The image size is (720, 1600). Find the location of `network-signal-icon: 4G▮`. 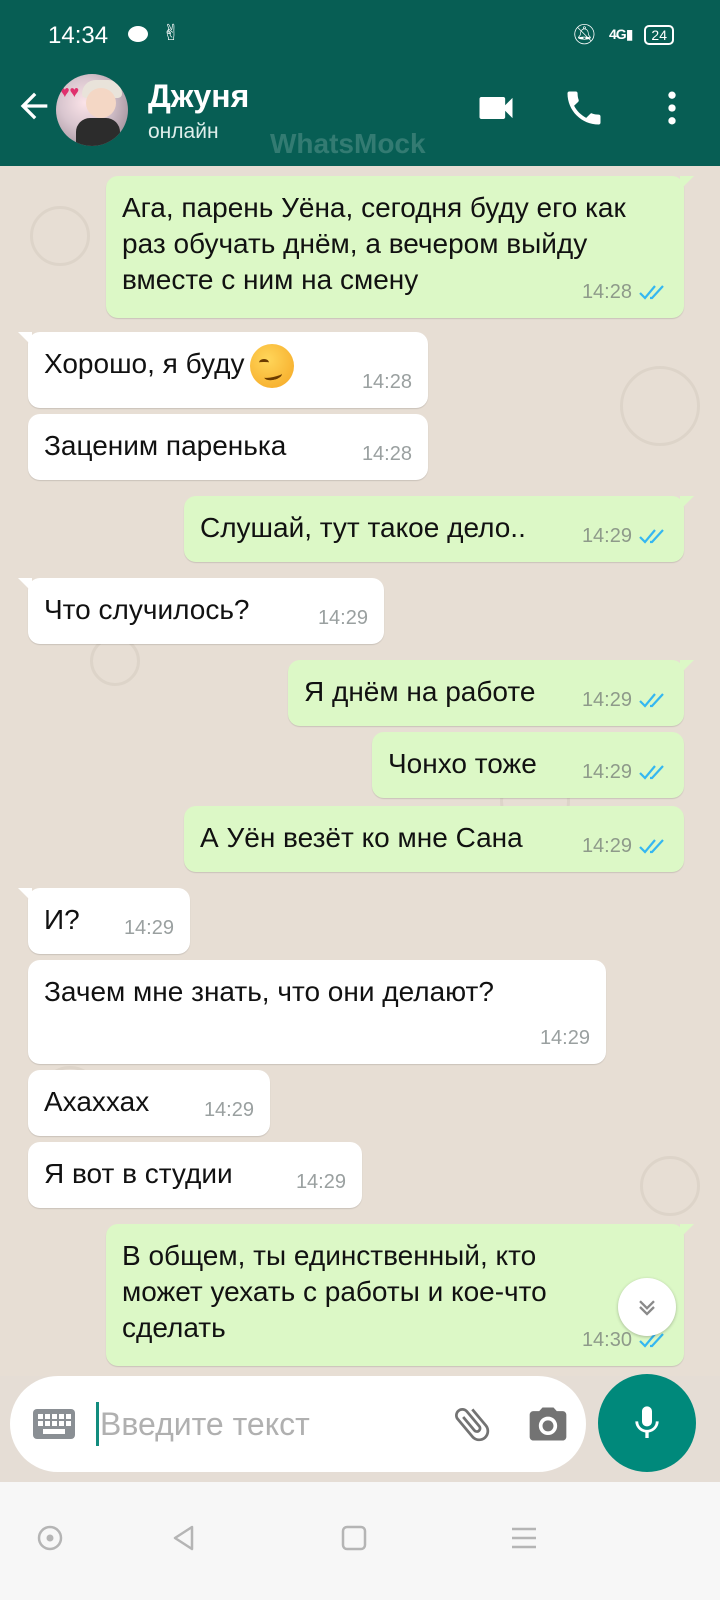

network-signal-icon: 4G▮ is located at coordinates (621, 34).